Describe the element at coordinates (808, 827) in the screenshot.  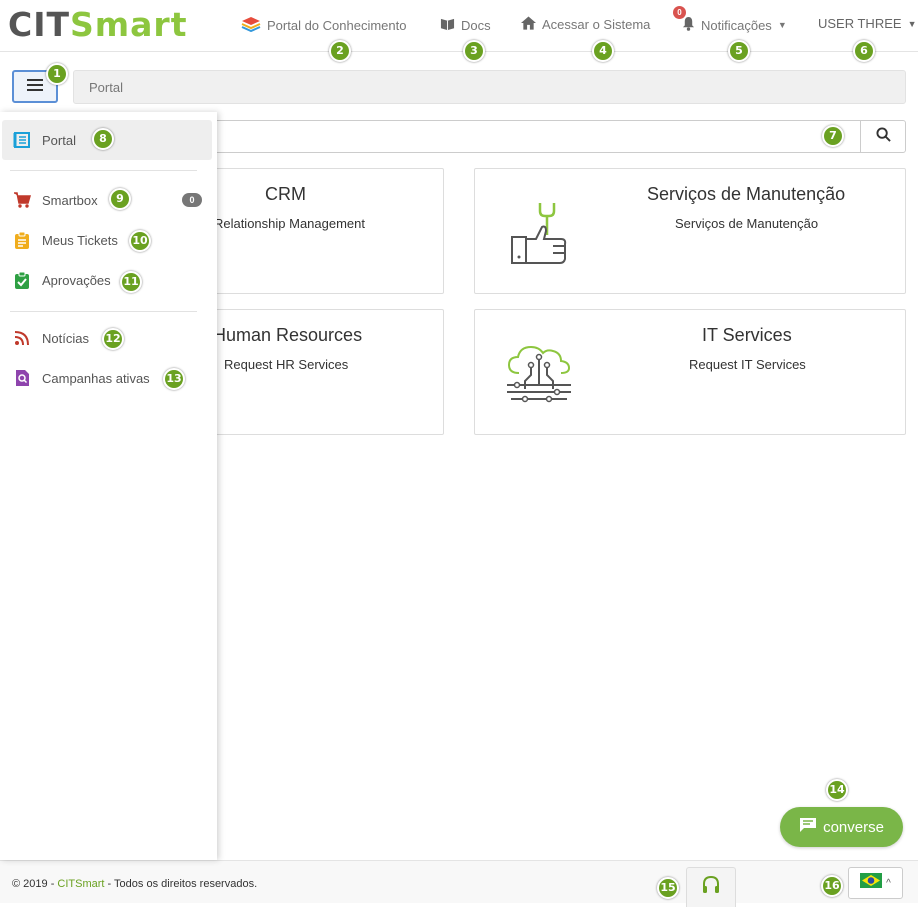
I see `chat-icon` at that location.